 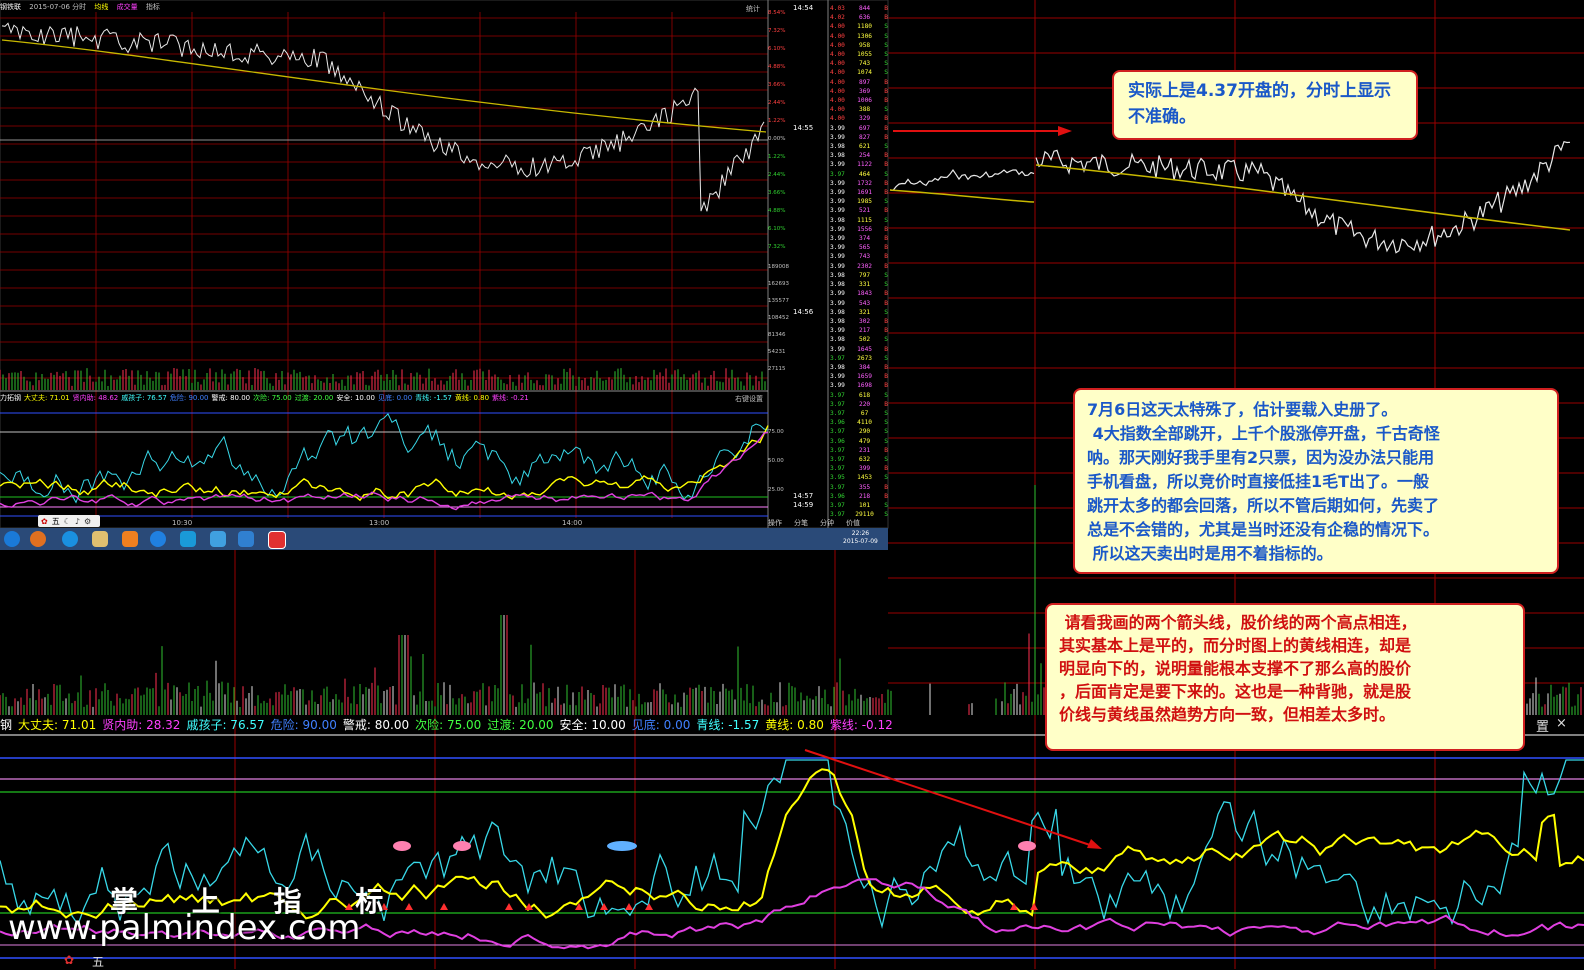 I want to click on tab-value: 价值, so click(x=853, y=523).